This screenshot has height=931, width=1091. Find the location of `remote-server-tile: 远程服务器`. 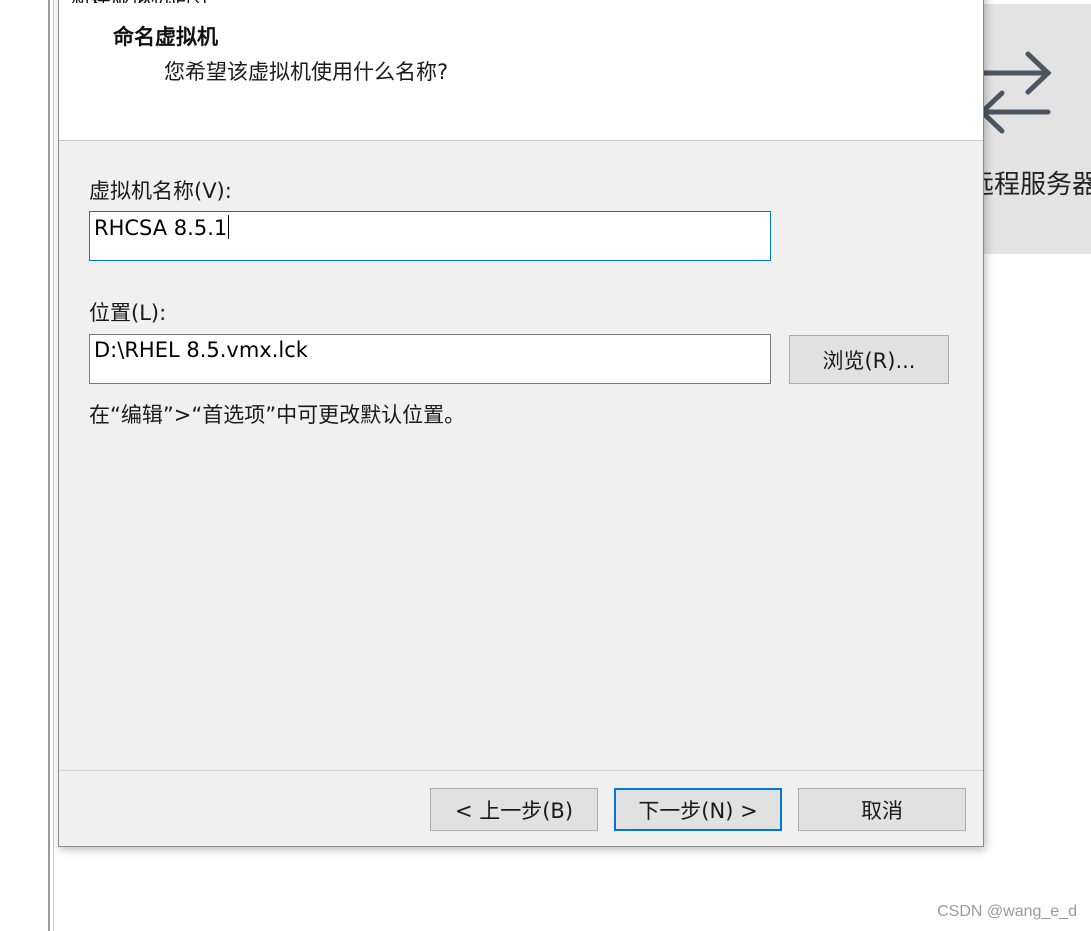

remote-server-tile: 远程服务器 is located at coordinates (1029, 129).